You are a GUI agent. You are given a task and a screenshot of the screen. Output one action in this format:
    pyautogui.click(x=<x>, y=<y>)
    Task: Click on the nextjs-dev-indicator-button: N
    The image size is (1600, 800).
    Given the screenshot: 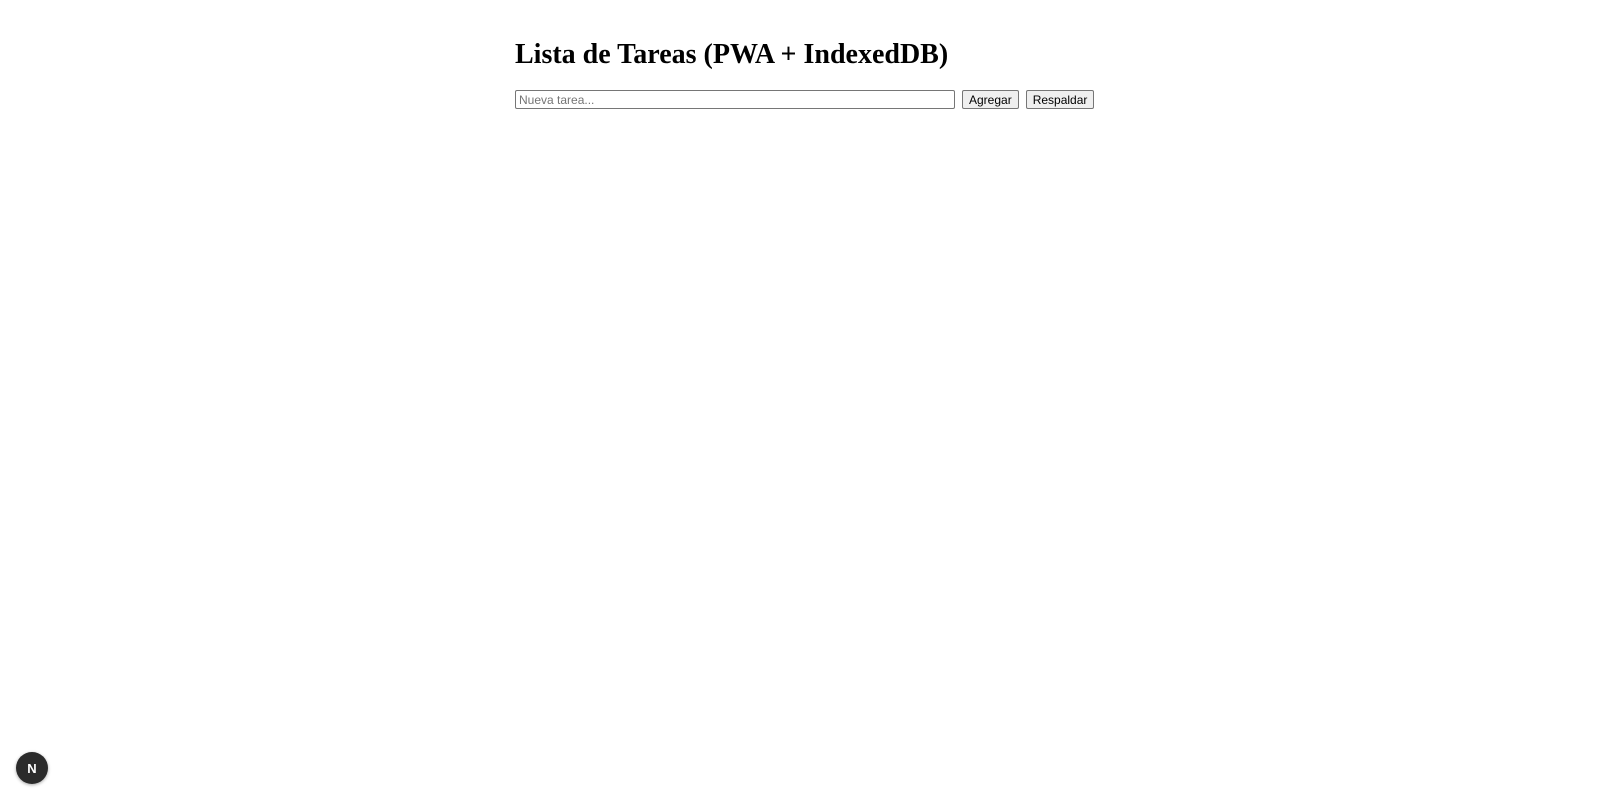 What is the action you would take?
    pyautogui.click(x=32, y=768)
    